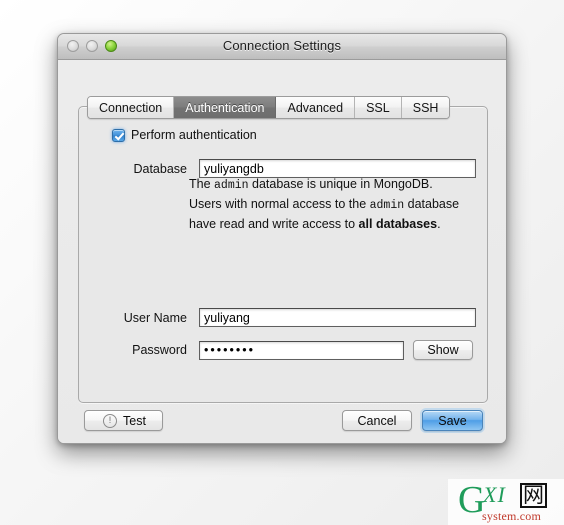 This screenshot has height=525, width=564. Describe the element at coordinates (533, 495) in the screenshot. I see `watermark-cjk-character: 网` at that location.